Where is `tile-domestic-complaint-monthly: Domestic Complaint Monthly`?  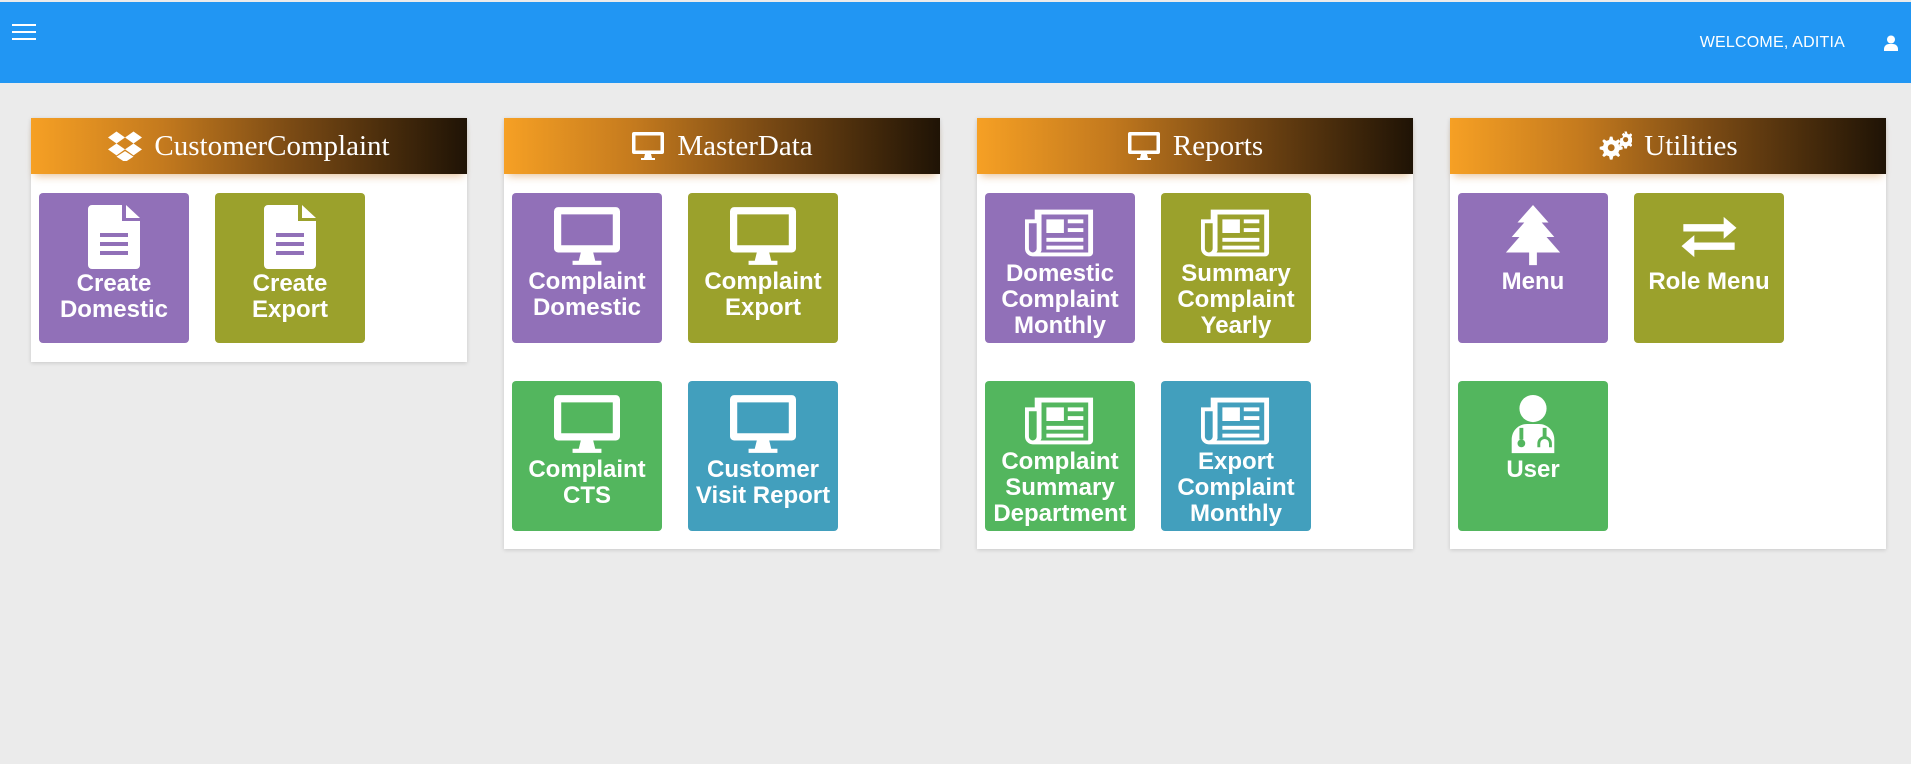
tile-domestic-complaint-monthly: Domestic Complaint Monthly is located at coordinates (1060, 268).